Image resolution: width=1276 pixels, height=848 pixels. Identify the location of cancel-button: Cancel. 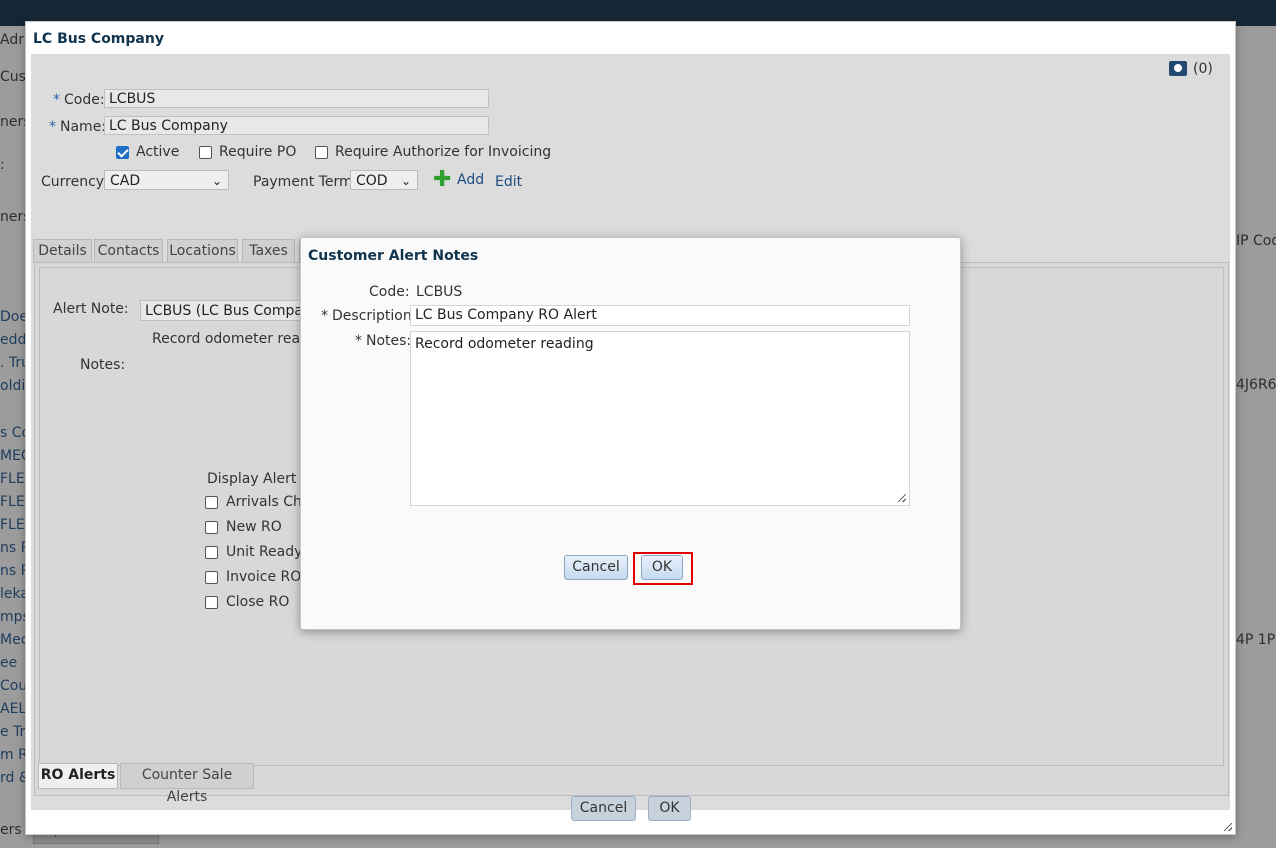
(603, 808).